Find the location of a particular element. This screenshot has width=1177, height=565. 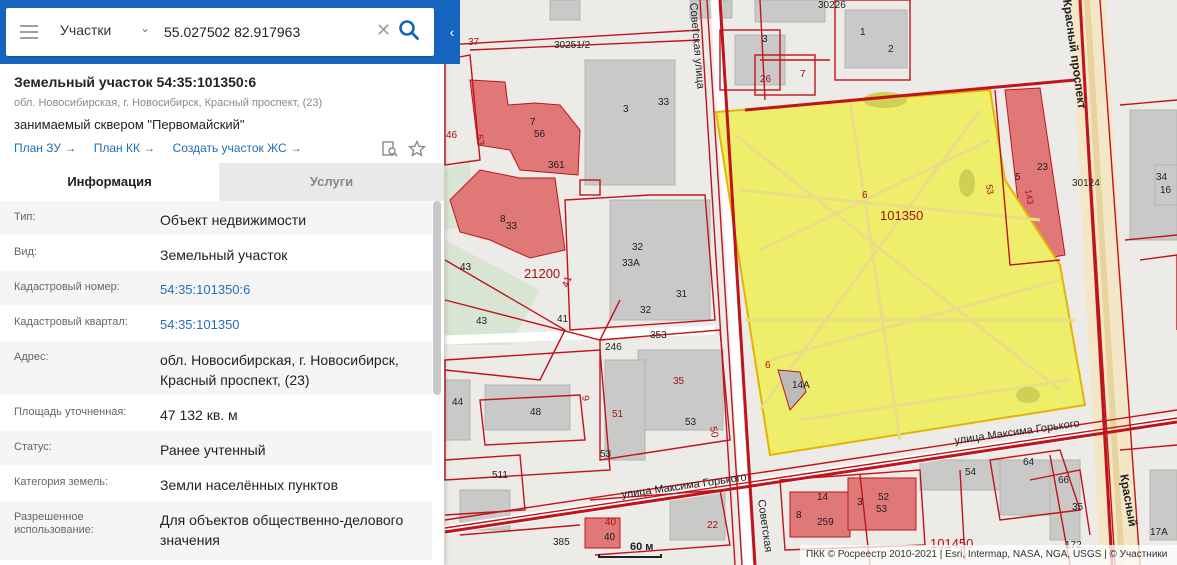

svg-text: 40 is located at coordinates (611, 522).